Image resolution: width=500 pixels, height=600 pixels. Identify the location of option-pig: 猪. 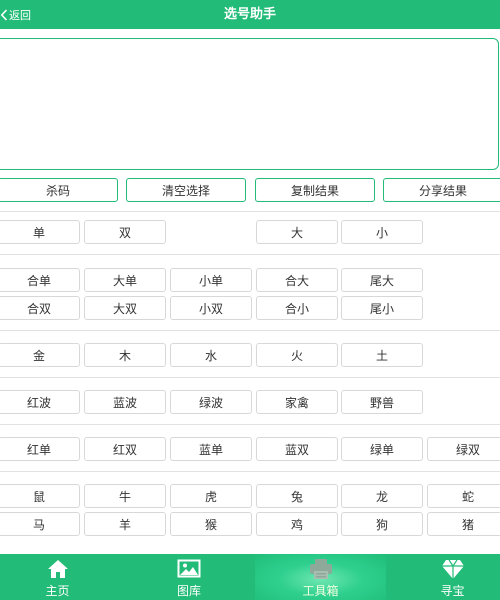
(463, 524).